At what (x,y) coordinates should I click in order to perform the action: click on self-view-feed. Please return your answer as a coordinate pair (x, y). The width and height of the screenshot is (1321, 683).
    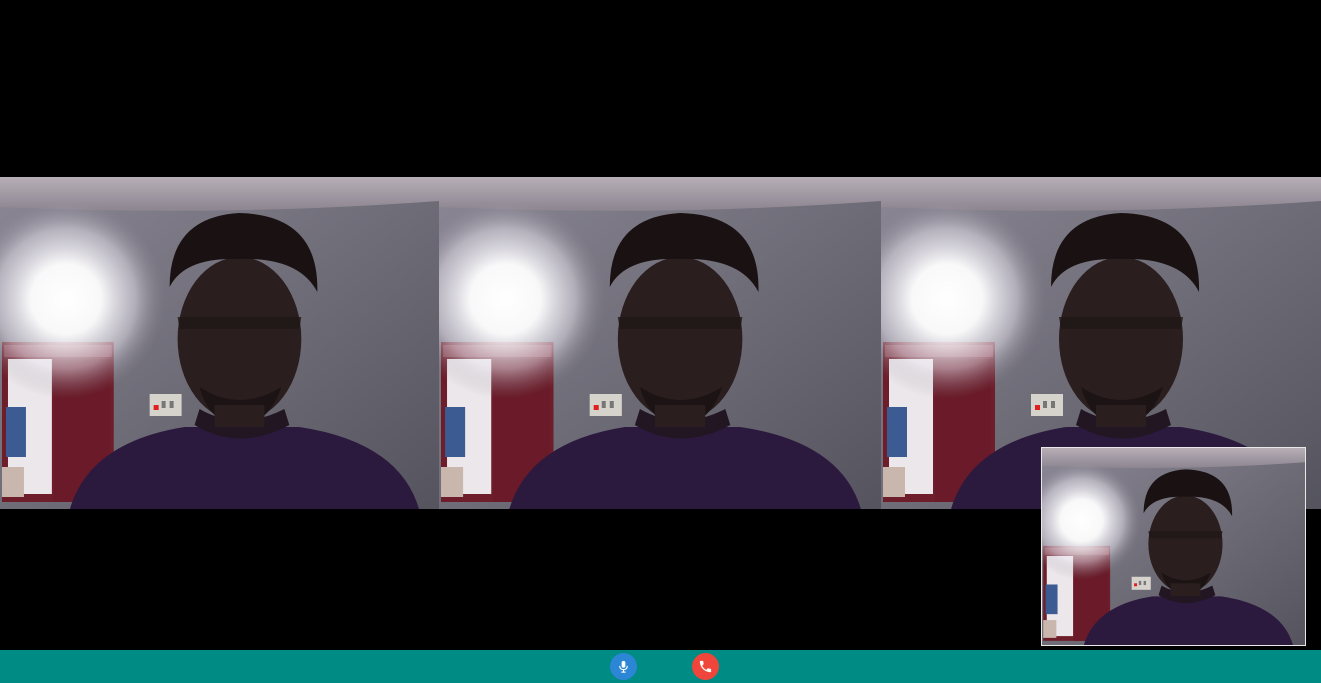
    Looking at the image, I should click on (1173, 546).